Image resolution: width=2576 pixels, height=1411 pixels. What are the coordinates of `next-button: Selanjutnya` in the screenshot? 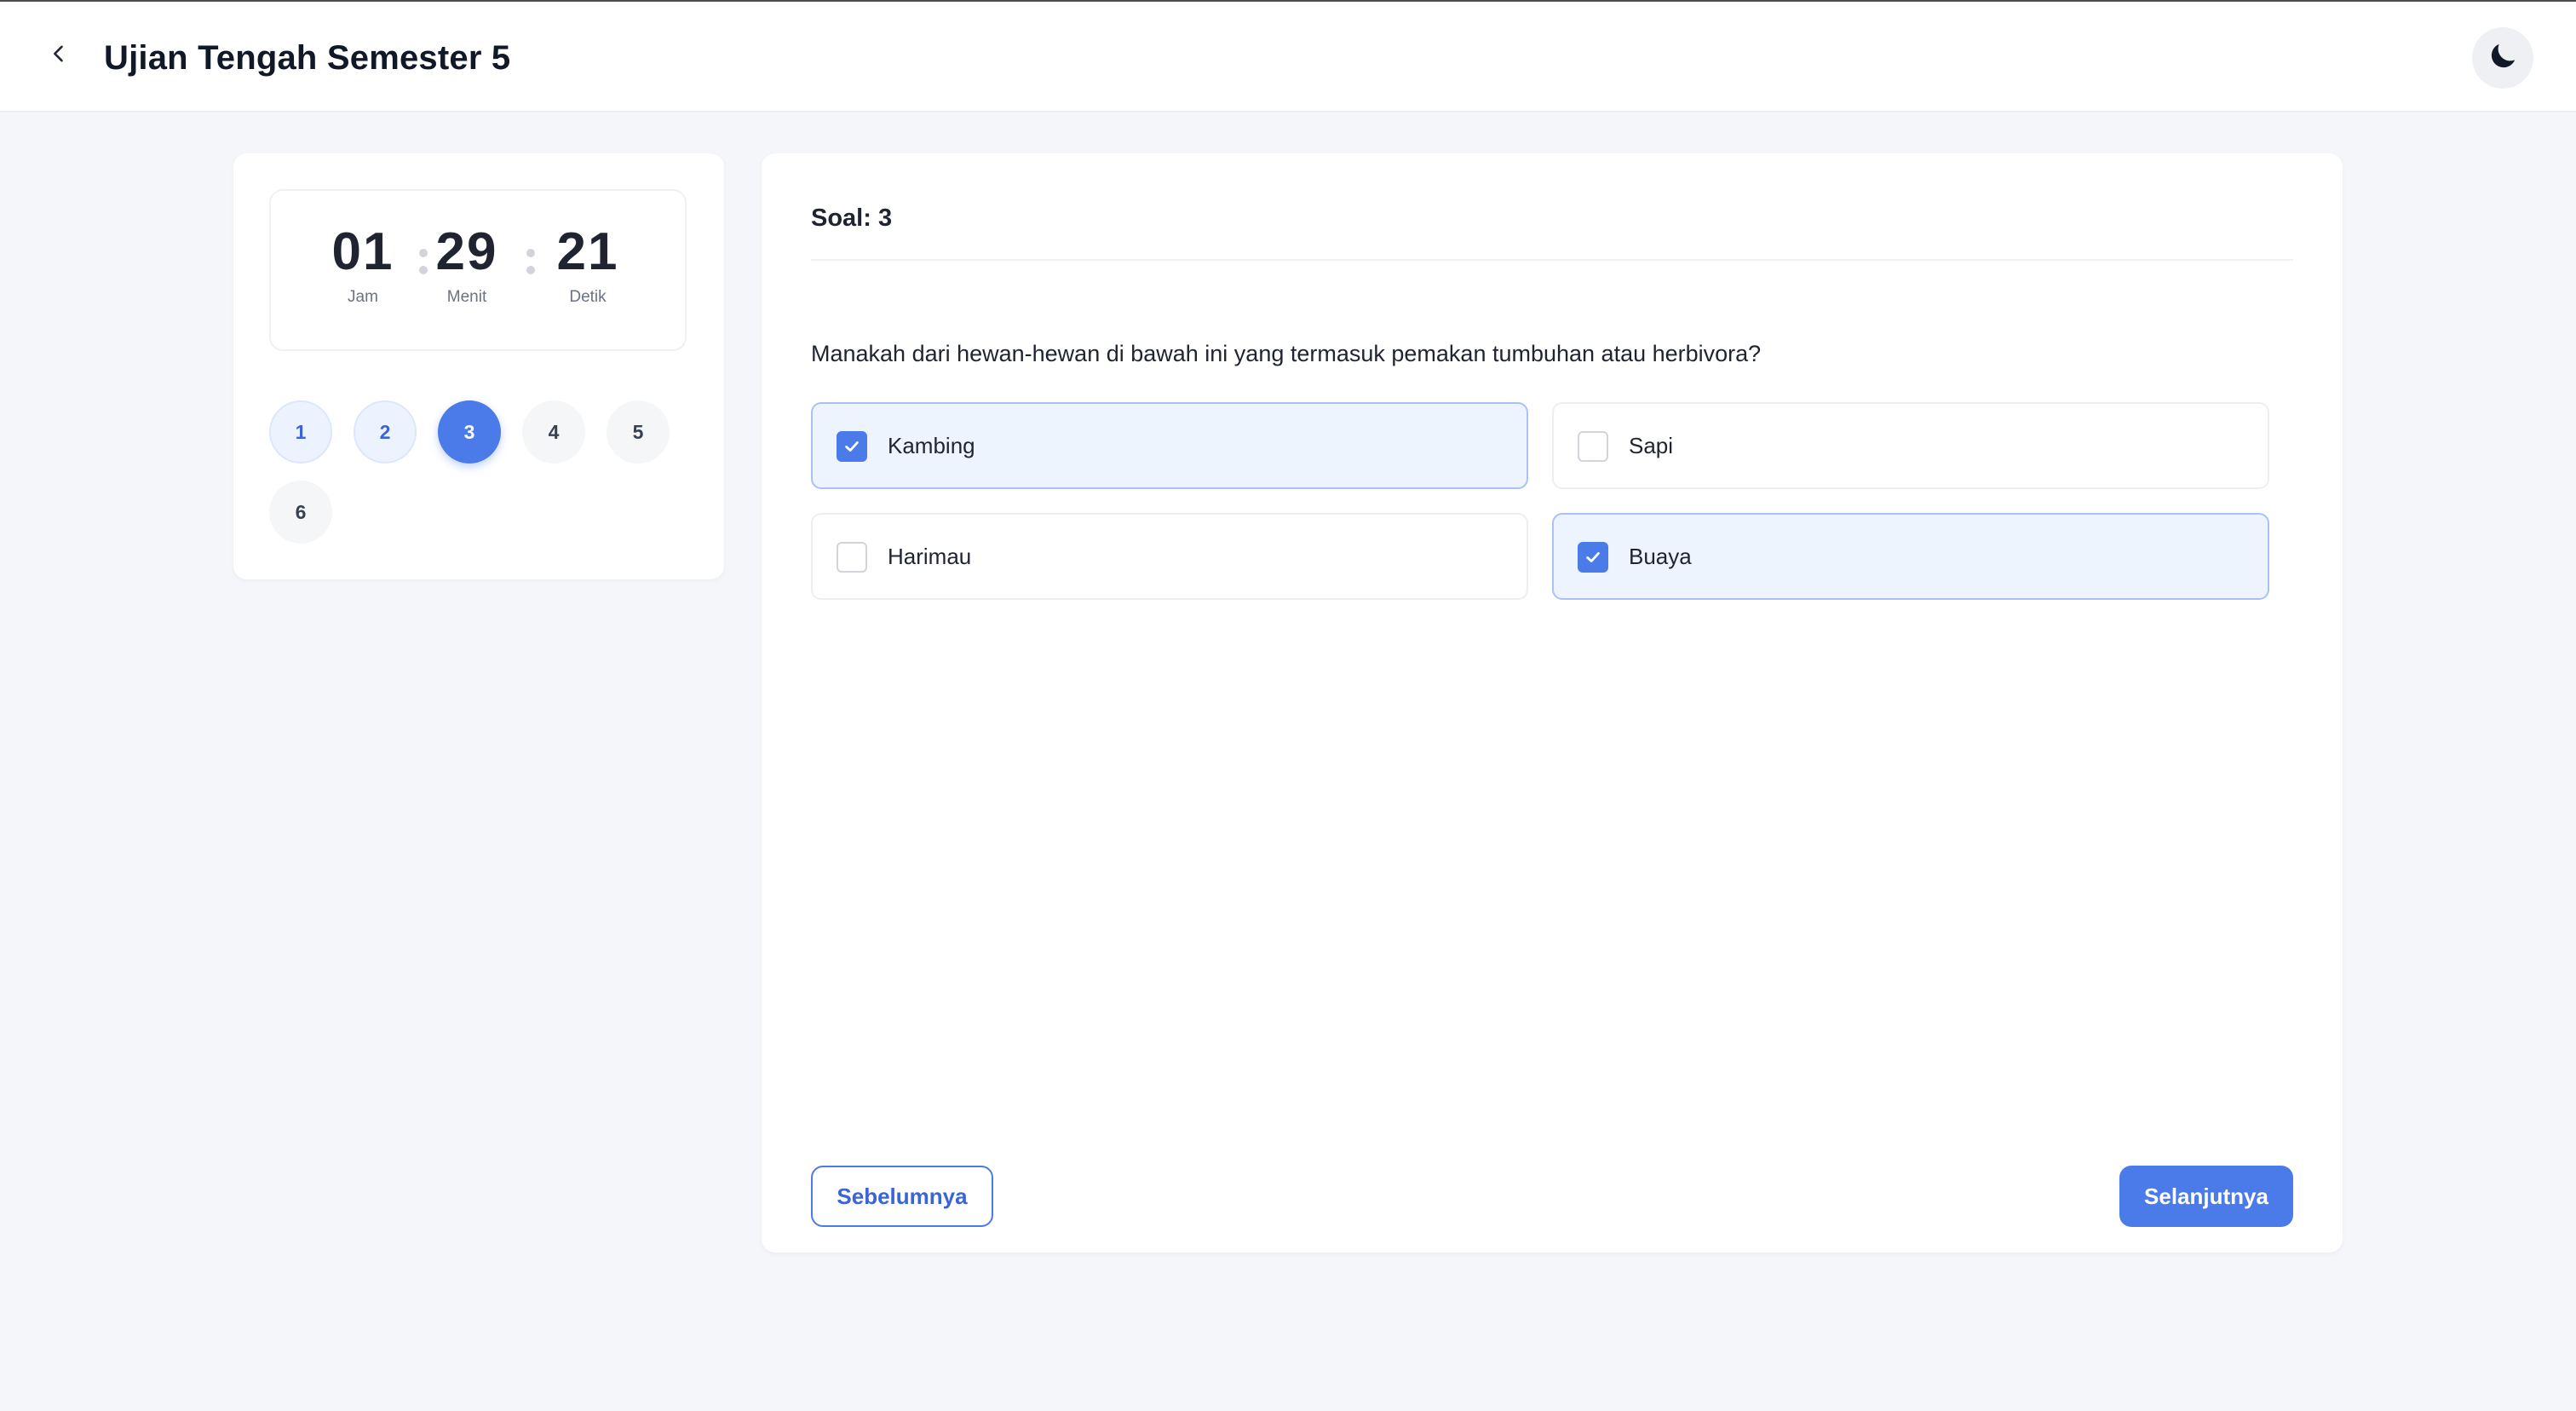 It's located at (2206, 1196).